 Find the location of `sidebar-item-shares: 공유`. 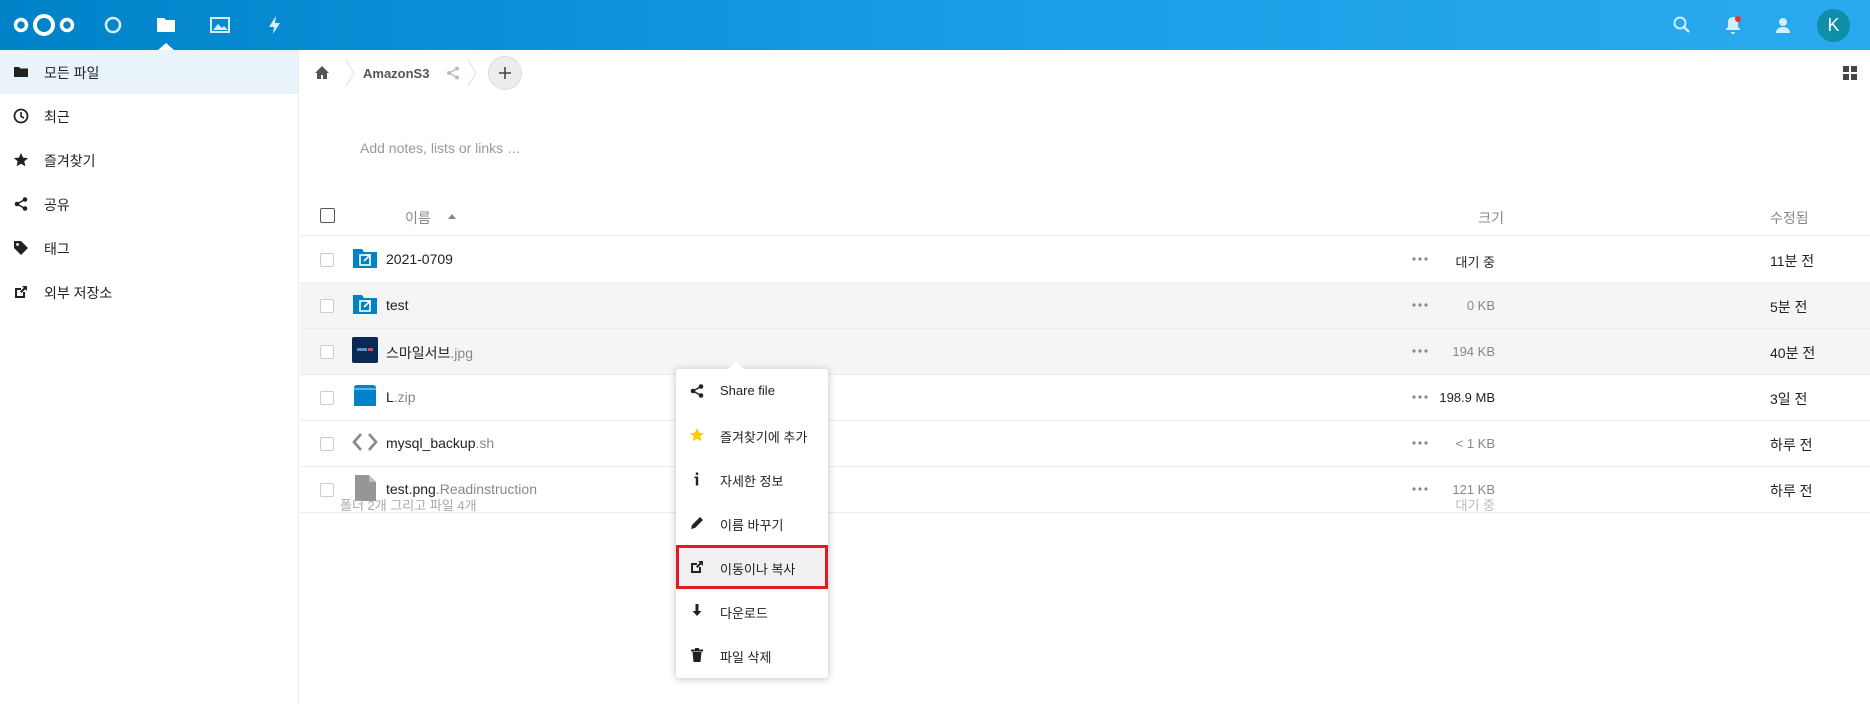

sidebar-item-shares: 공유 is located at coordinates (149, 204).